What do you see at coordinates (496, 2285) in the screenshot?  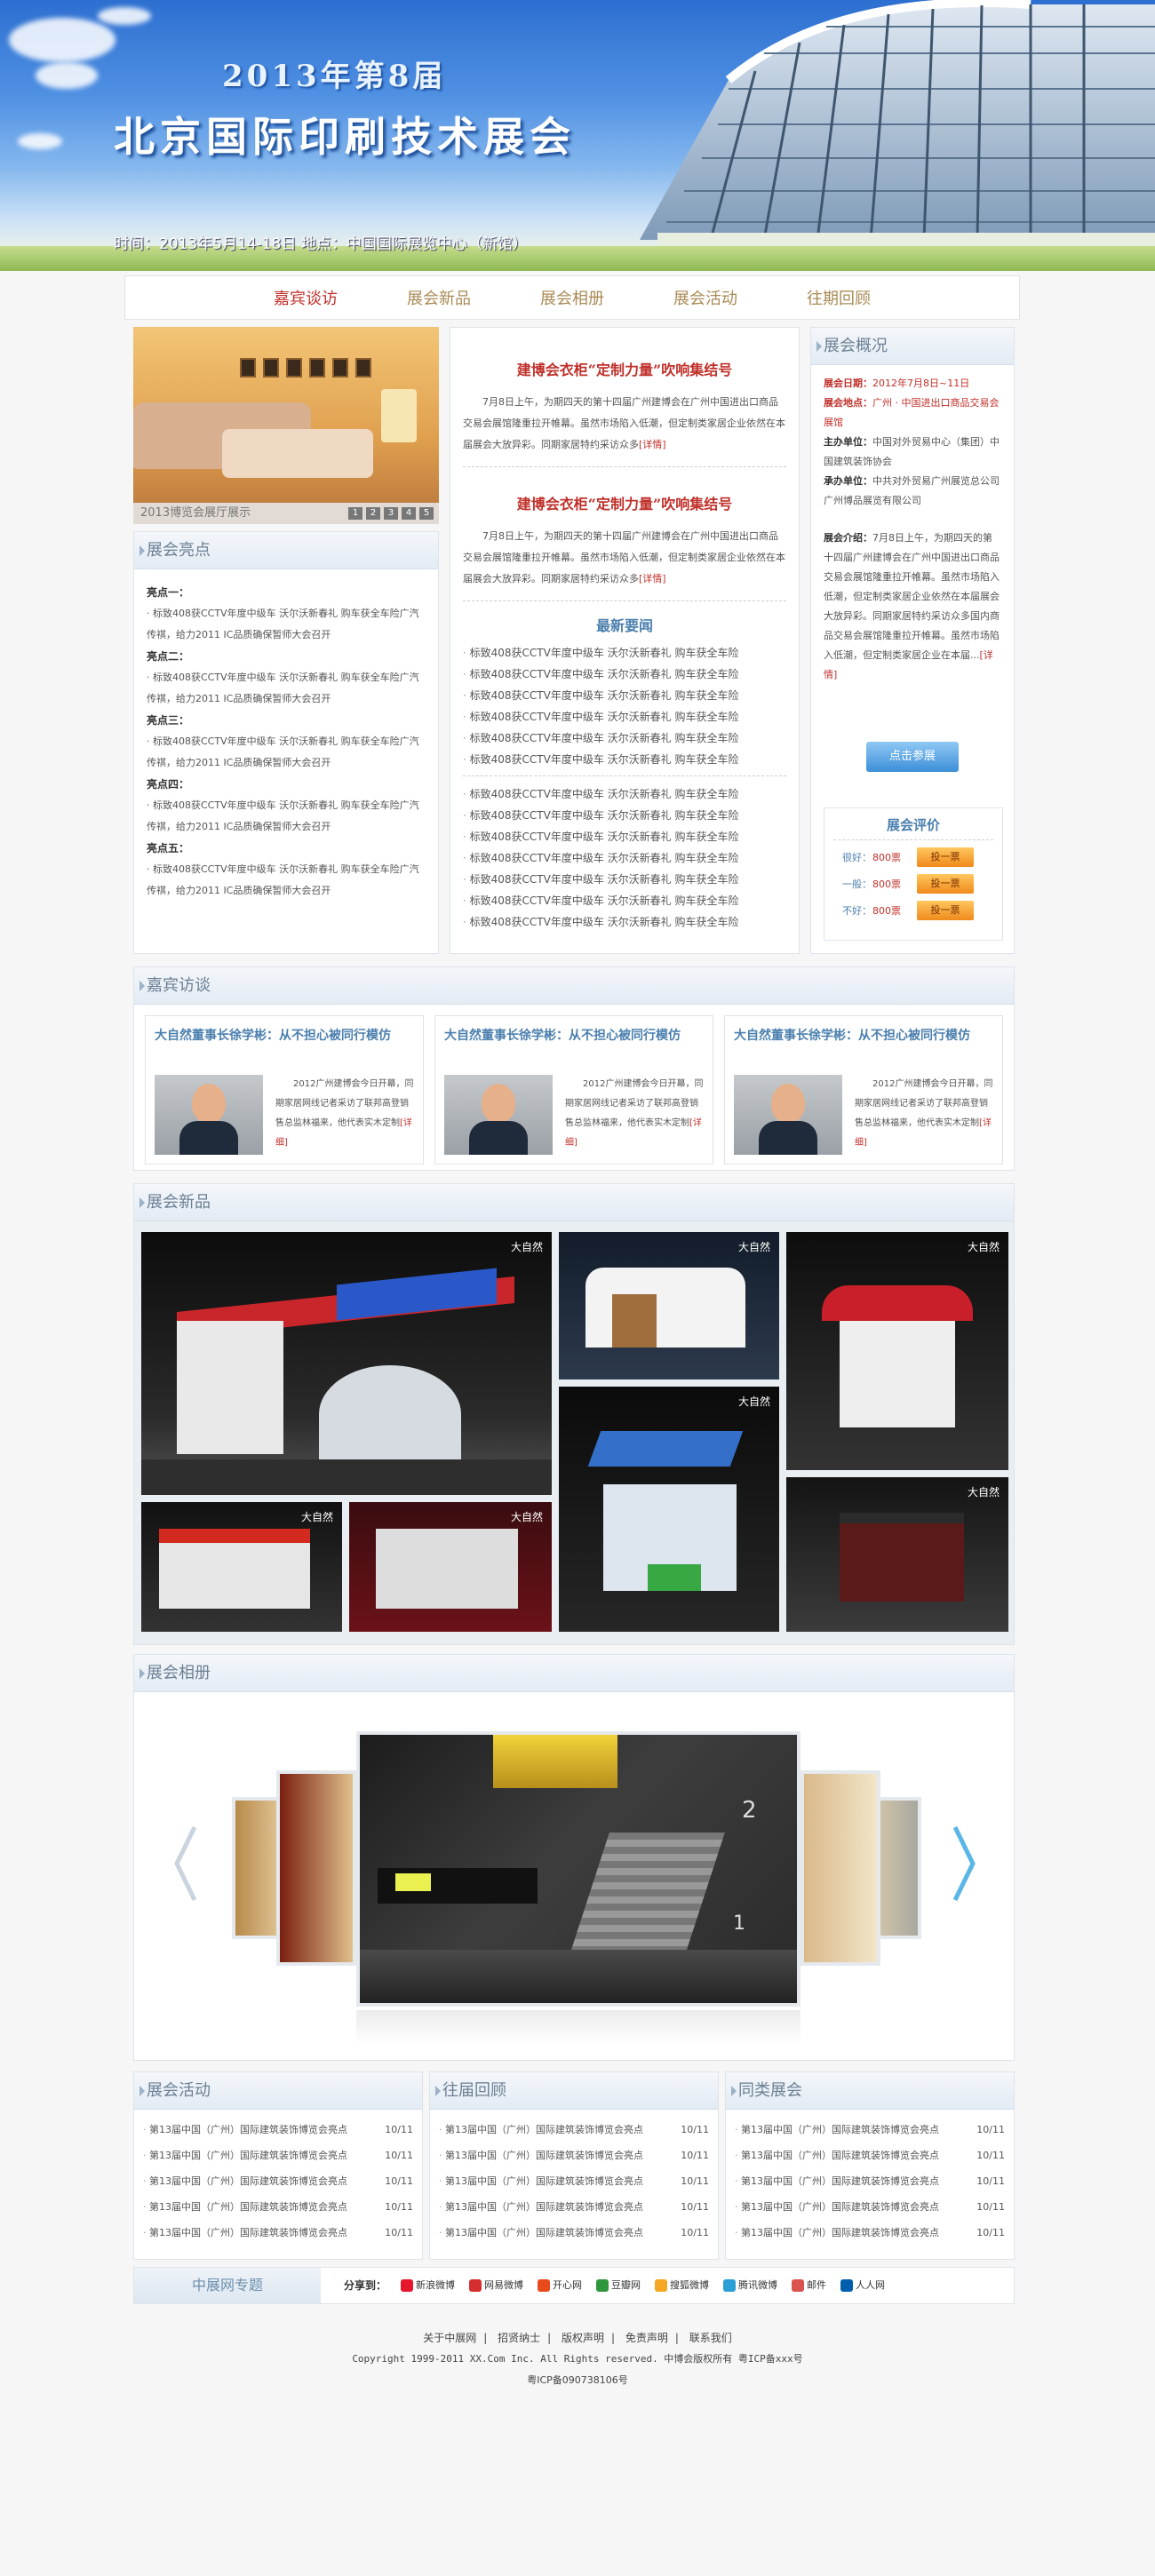 I see `share-netease-weibo: 网易微博` at bounding box center [496, 2285].